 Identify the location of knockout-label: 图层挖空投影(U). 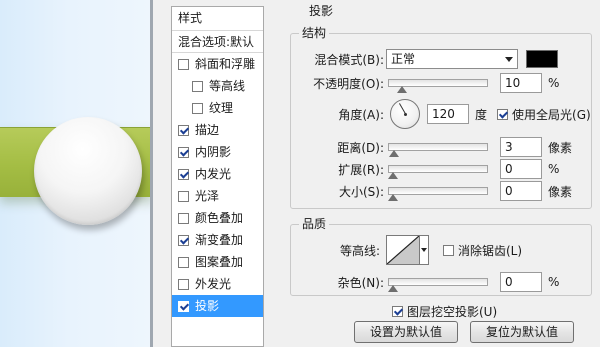
(452, 312).